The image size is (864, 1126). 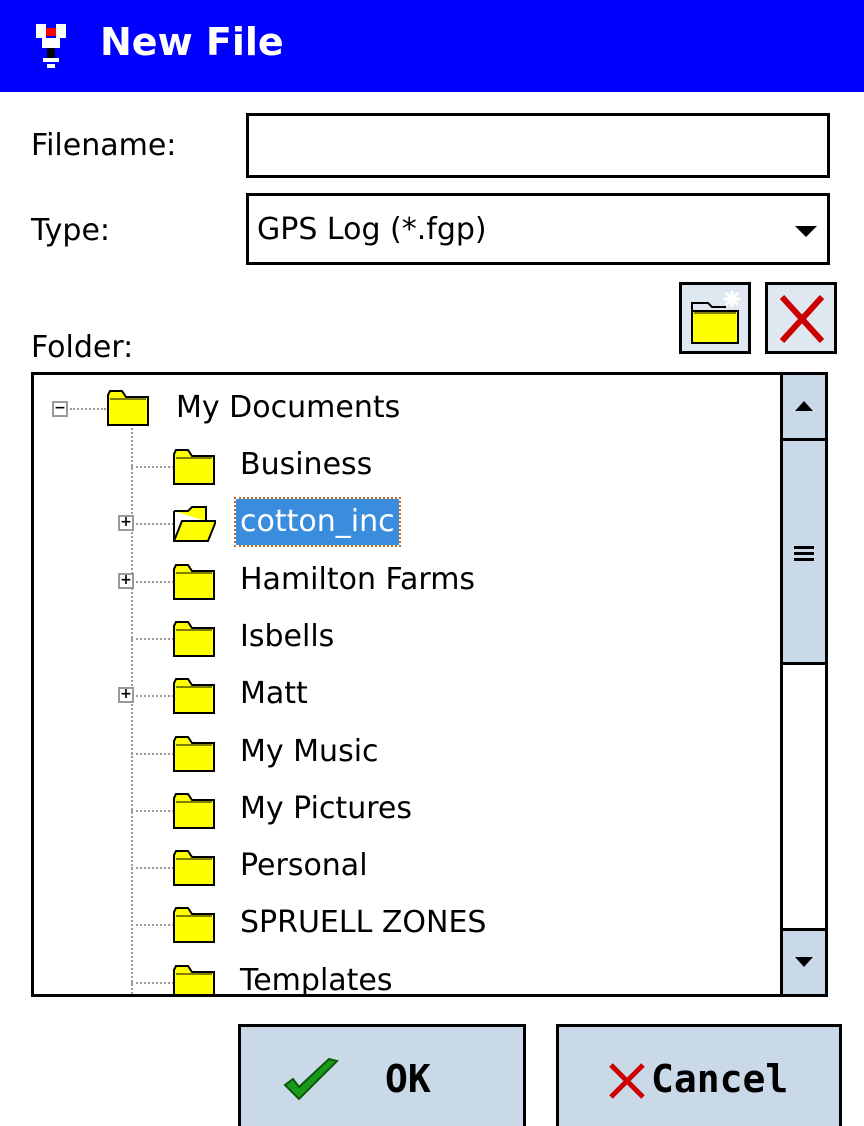 I want to click on tree-item-label: cotton_inc, so click(x=317, y=522).